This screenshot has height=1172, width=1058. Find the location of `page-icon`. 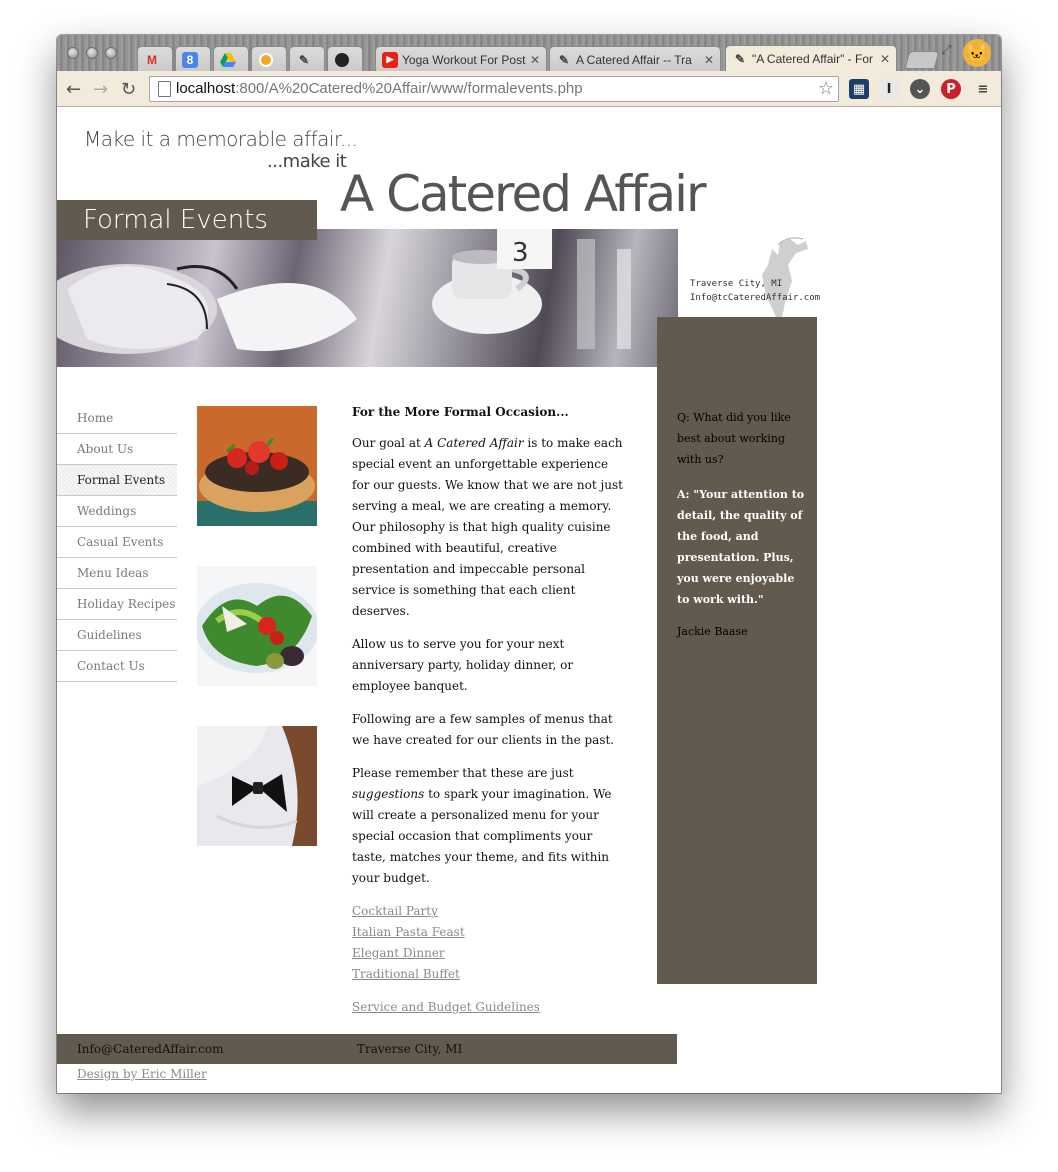

page-icon is located at coordinates (164, 89).